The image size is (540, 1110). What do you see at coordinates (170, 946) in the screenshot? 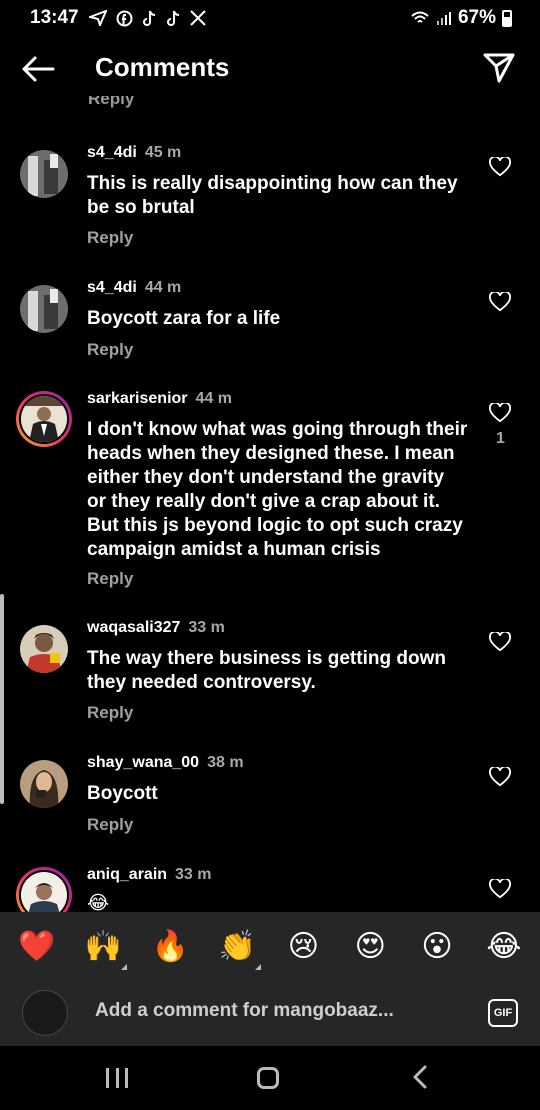
I see `emoji-fire: 🔥` at bounding box center [170, 946].